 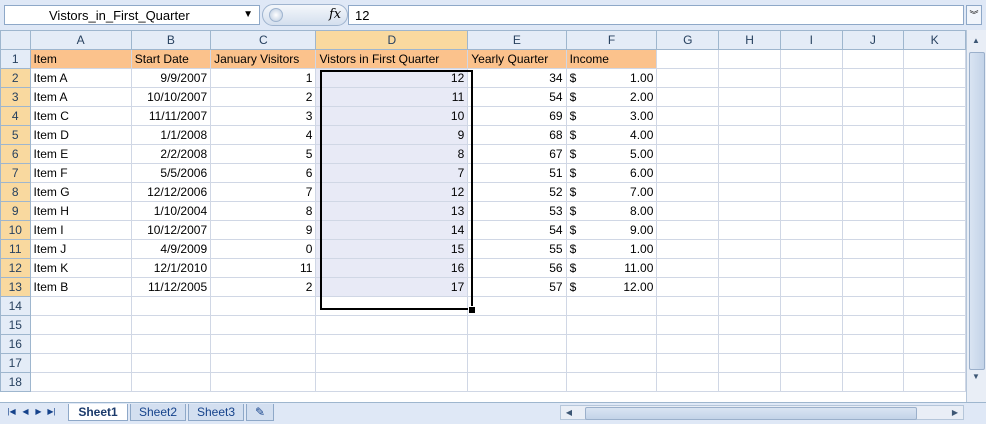 I want to click on cell-g2, so click(x=688, y=78).